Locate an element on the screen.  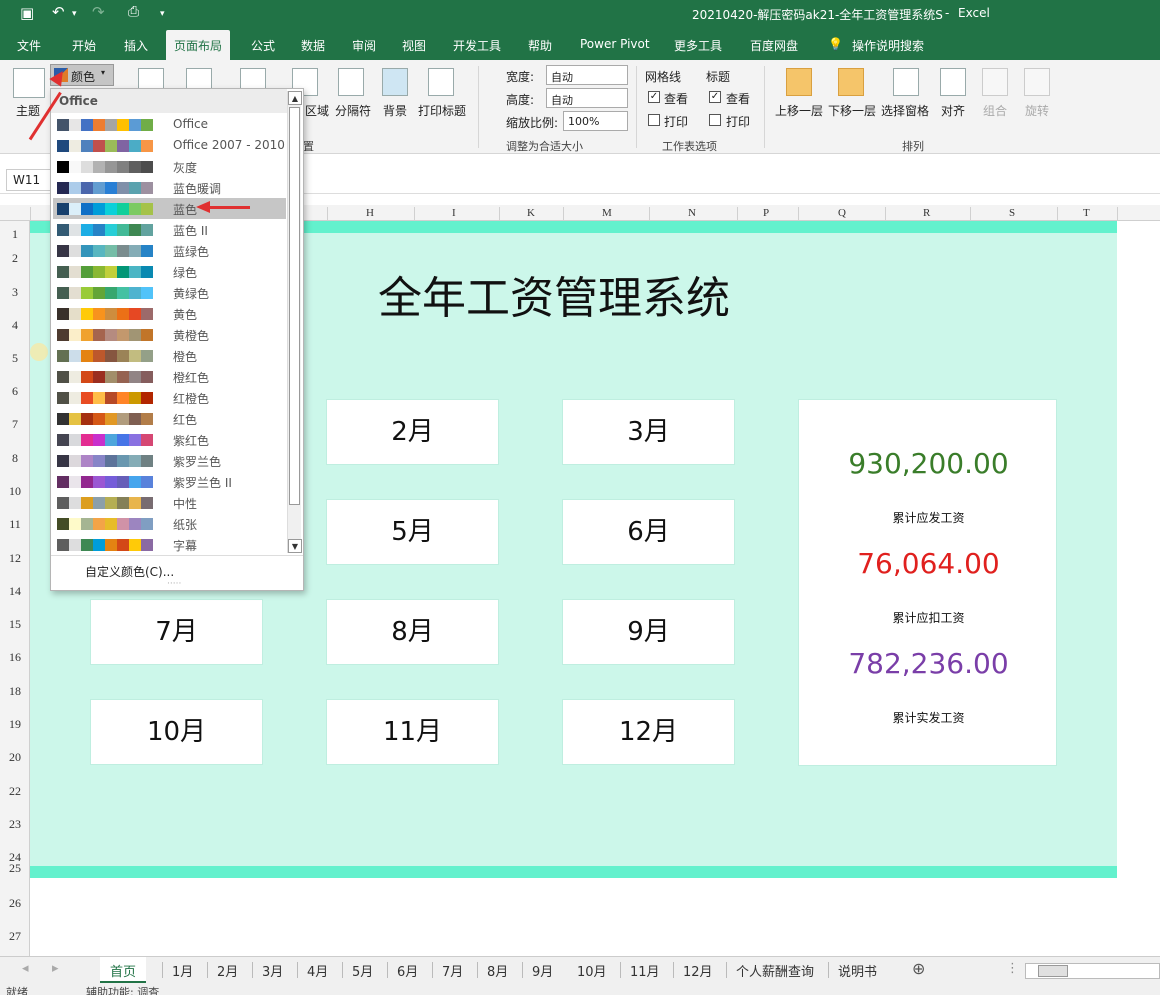
row-header-cell: 12 is located at coordinates (15, 558).